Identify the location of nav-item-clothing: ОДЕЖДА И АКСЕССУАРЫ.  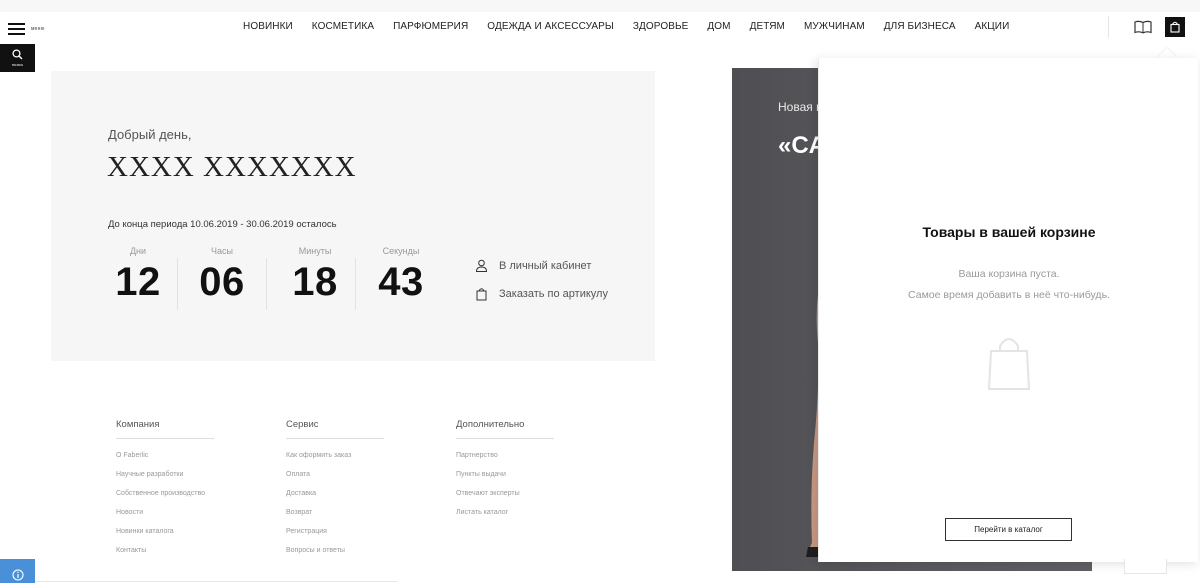
(550, 28).